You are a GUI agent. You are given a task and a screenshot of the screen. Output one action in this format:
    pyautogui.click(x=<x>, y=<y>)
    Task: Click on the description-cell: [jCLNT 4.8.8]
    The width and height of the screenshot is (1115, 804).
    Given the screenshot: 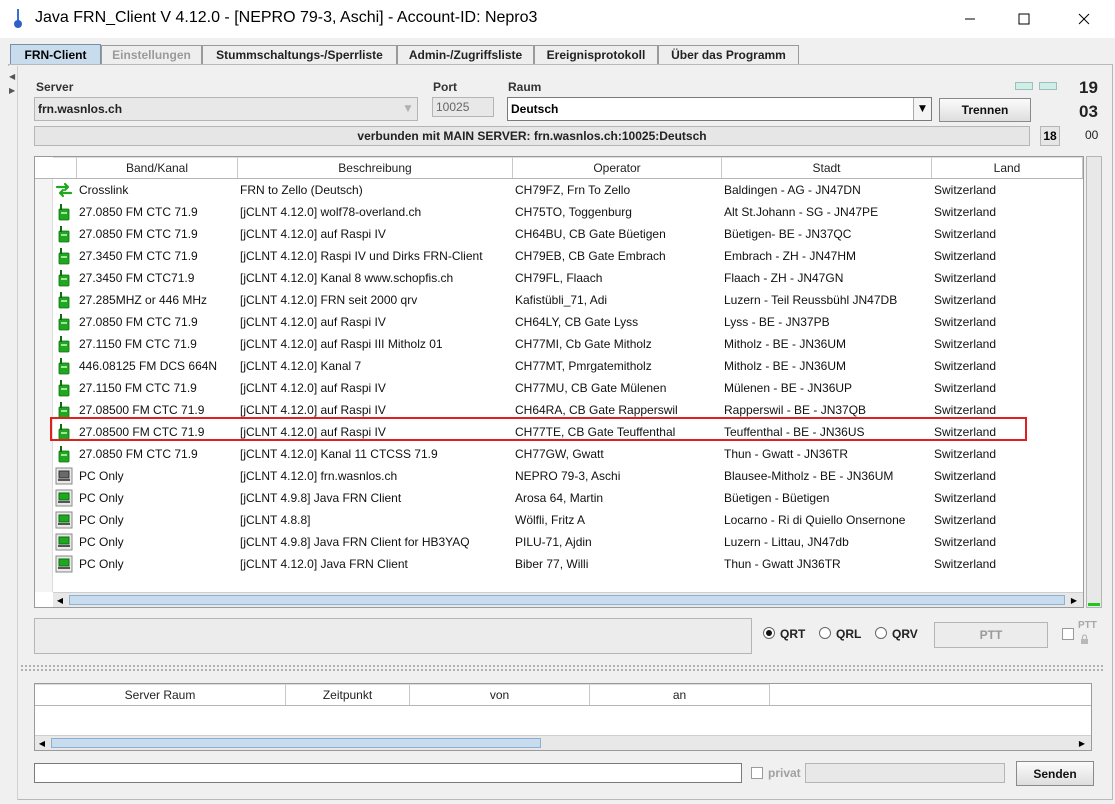 What is the action you would take?
    pyautogui.click(x=275, y=520)
    